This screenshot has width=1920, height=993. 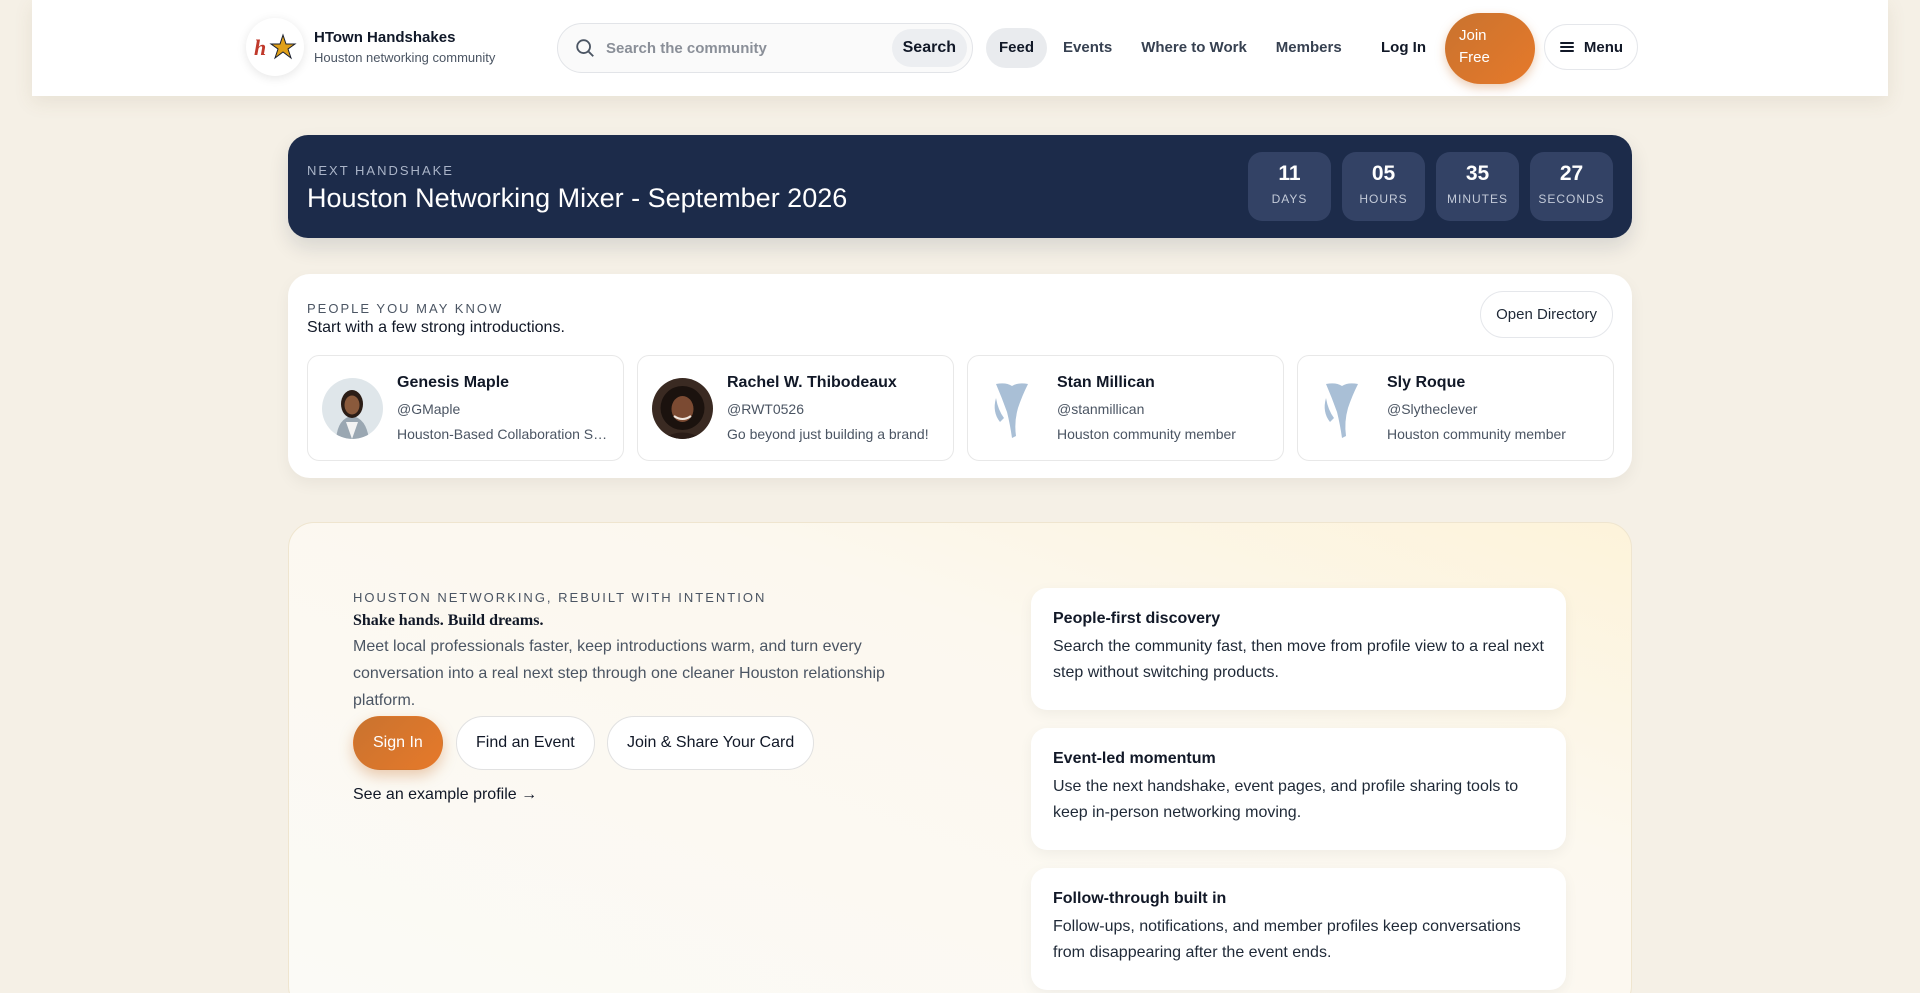 I want to click on people-subtitle: Start with a few strong introductions., so click(x=436, y=327).